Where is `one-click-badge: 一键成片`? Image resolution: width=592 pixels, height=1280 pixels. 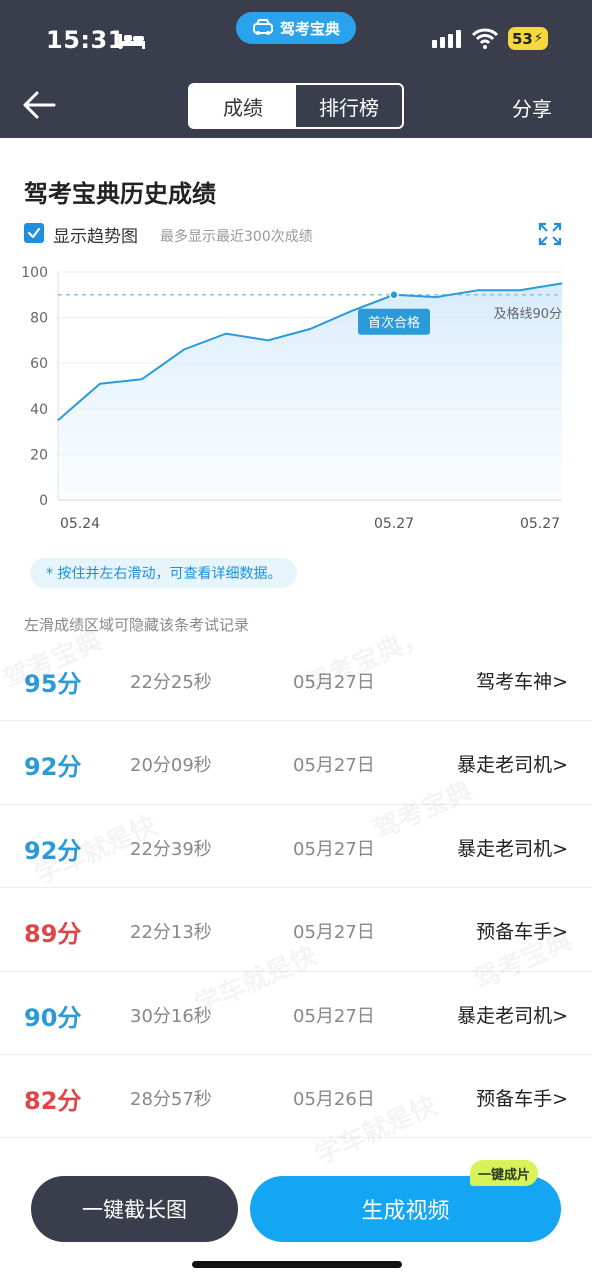 one-click-badge: 一键成片 is located at coordinates (504, 1173).